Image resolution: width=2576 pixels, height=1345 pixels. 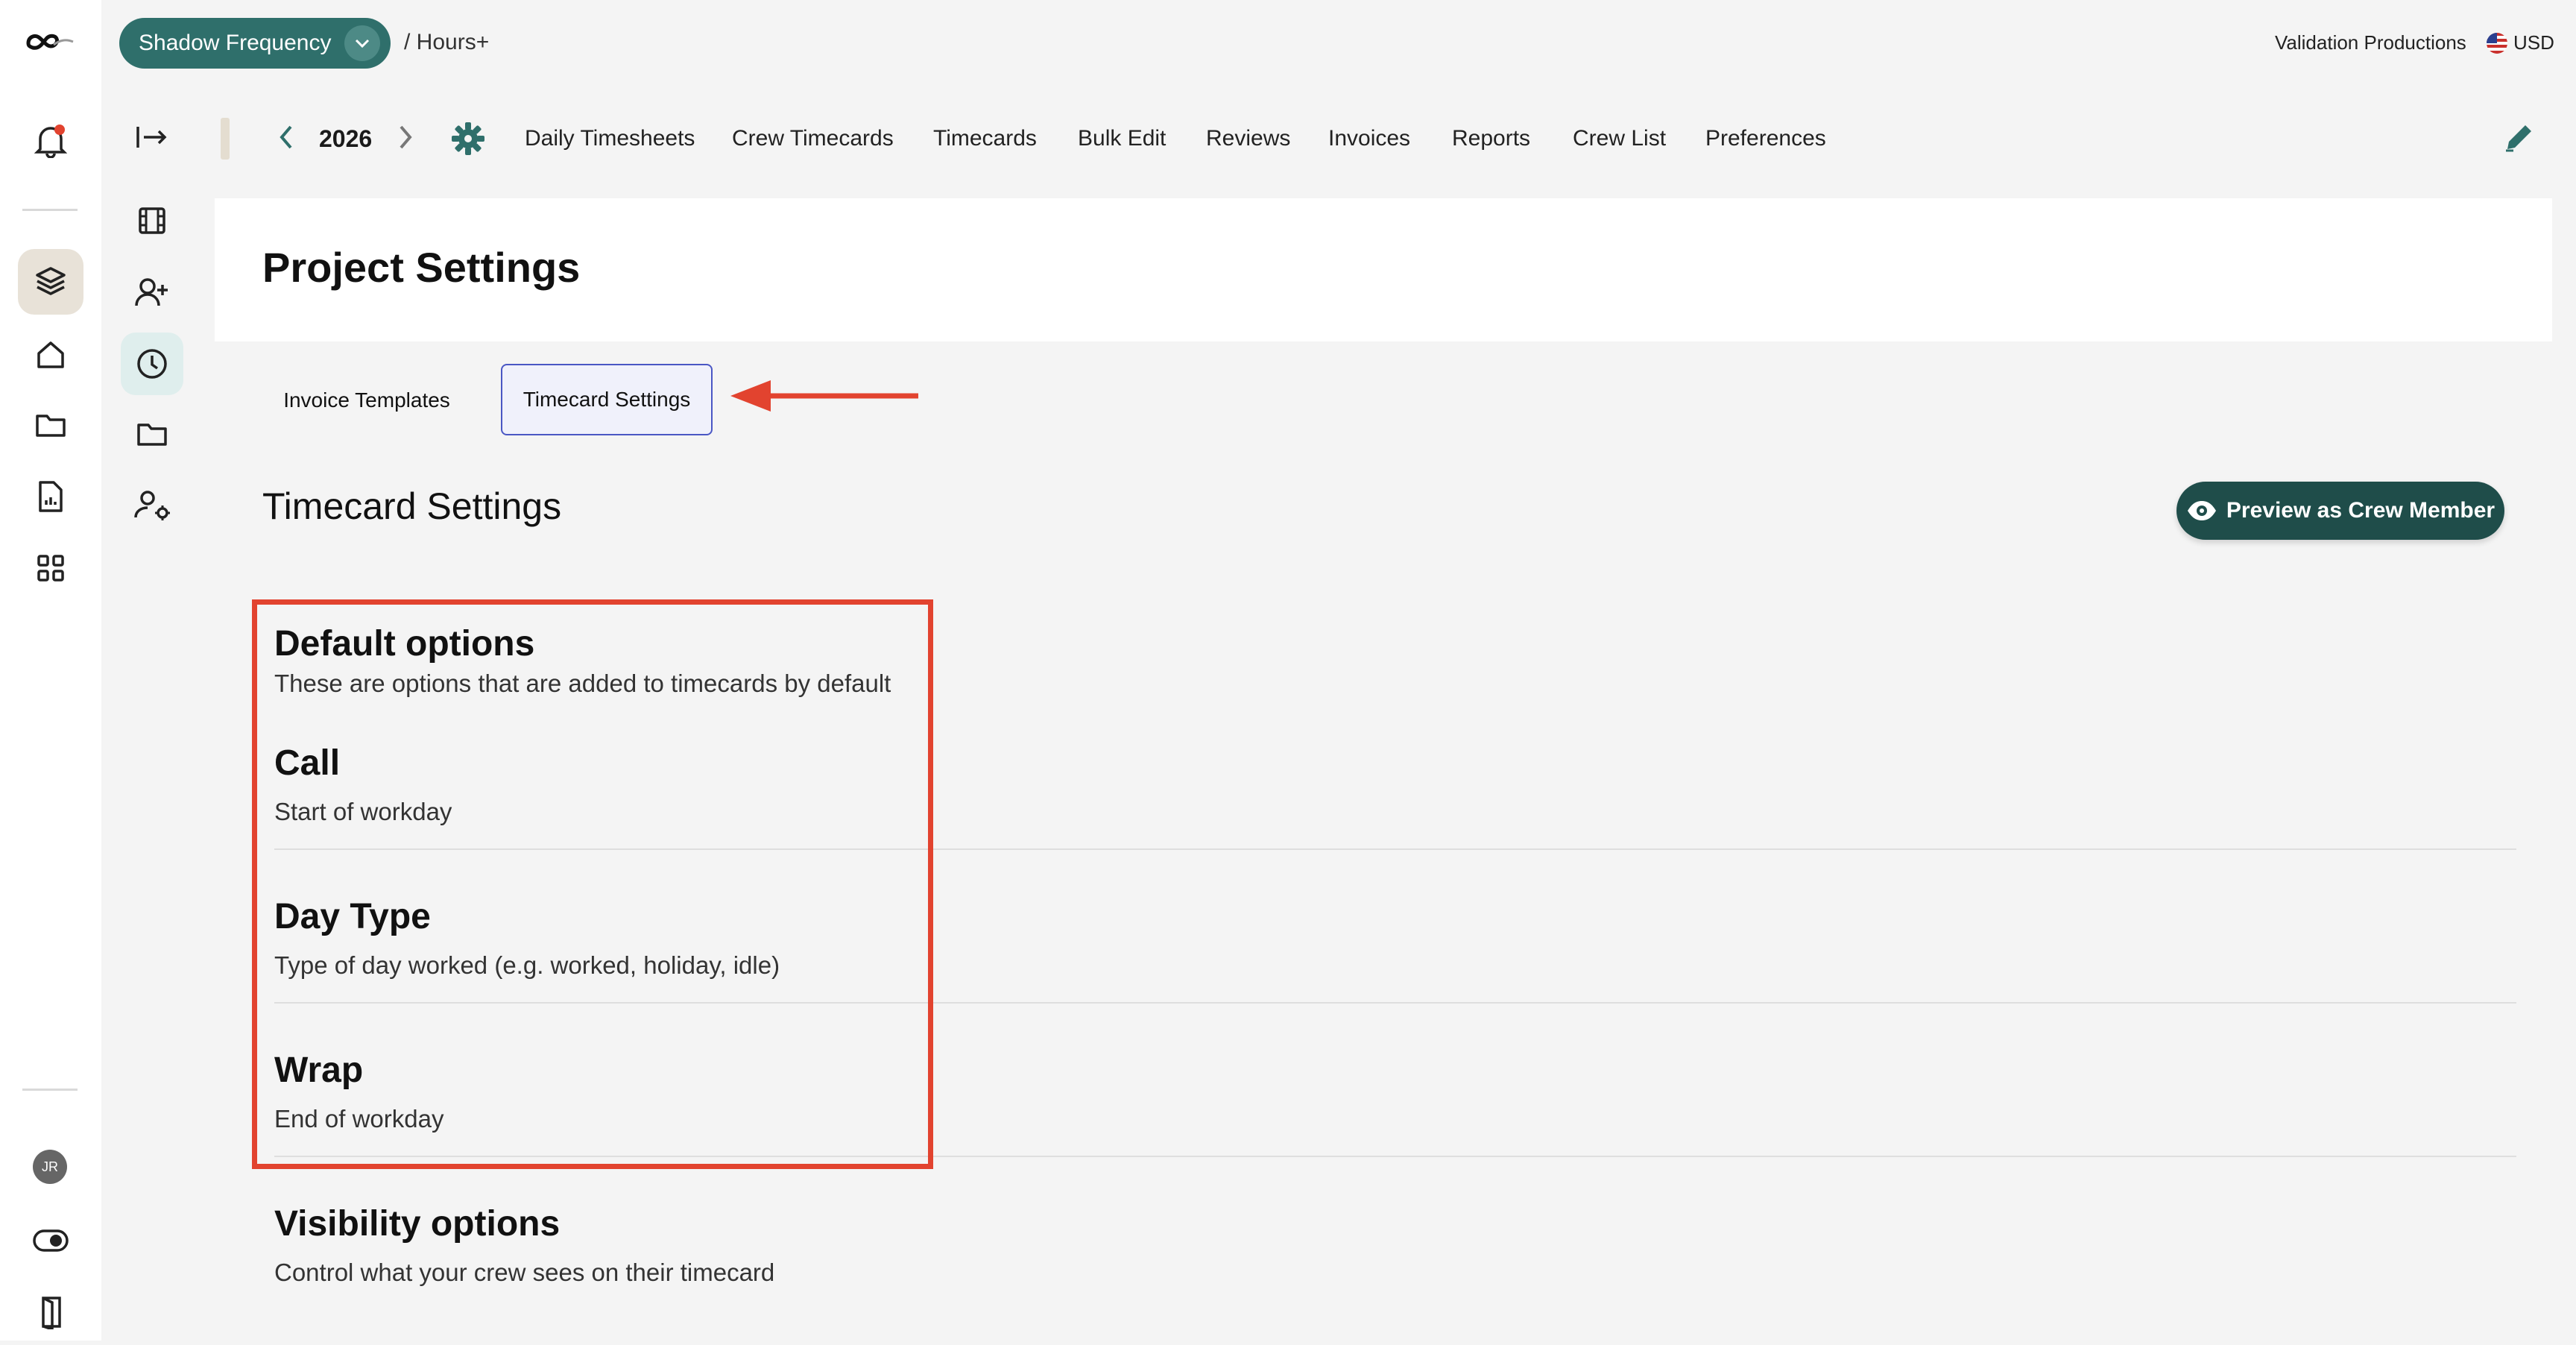 I want to click on main-rail: JR, so click(x=50, y=670).